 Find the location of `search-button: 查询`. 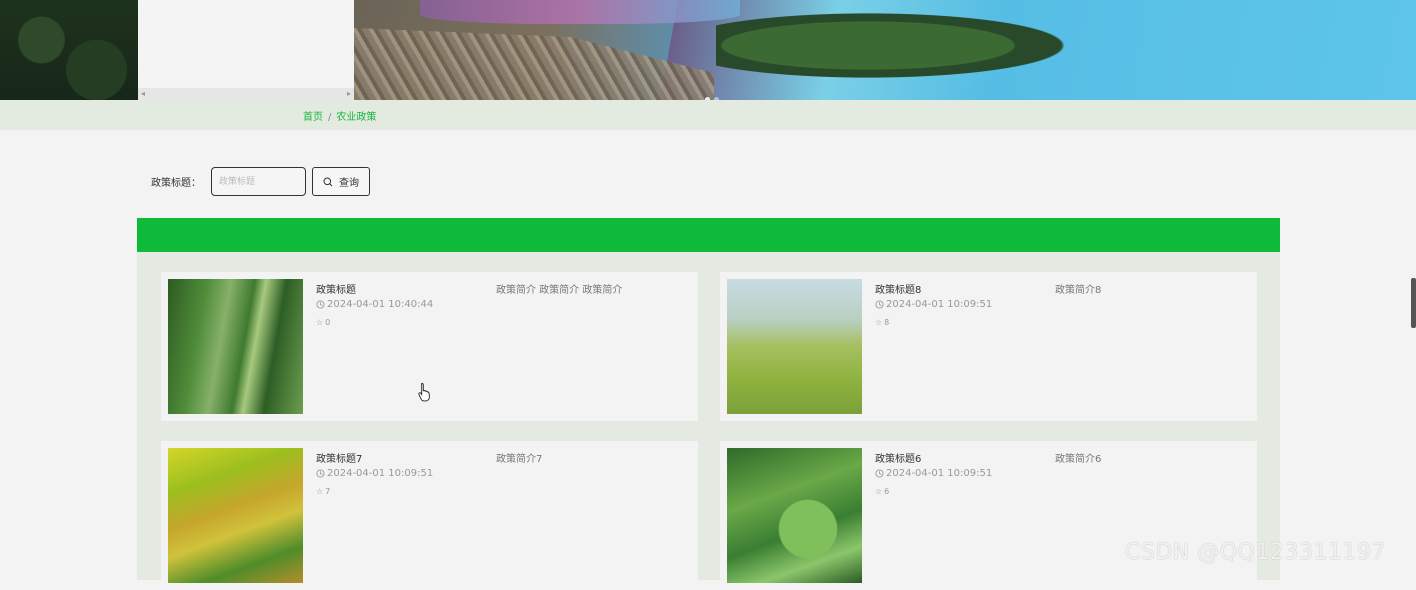

search-button: 查询 is located at coordinates (341, 181).